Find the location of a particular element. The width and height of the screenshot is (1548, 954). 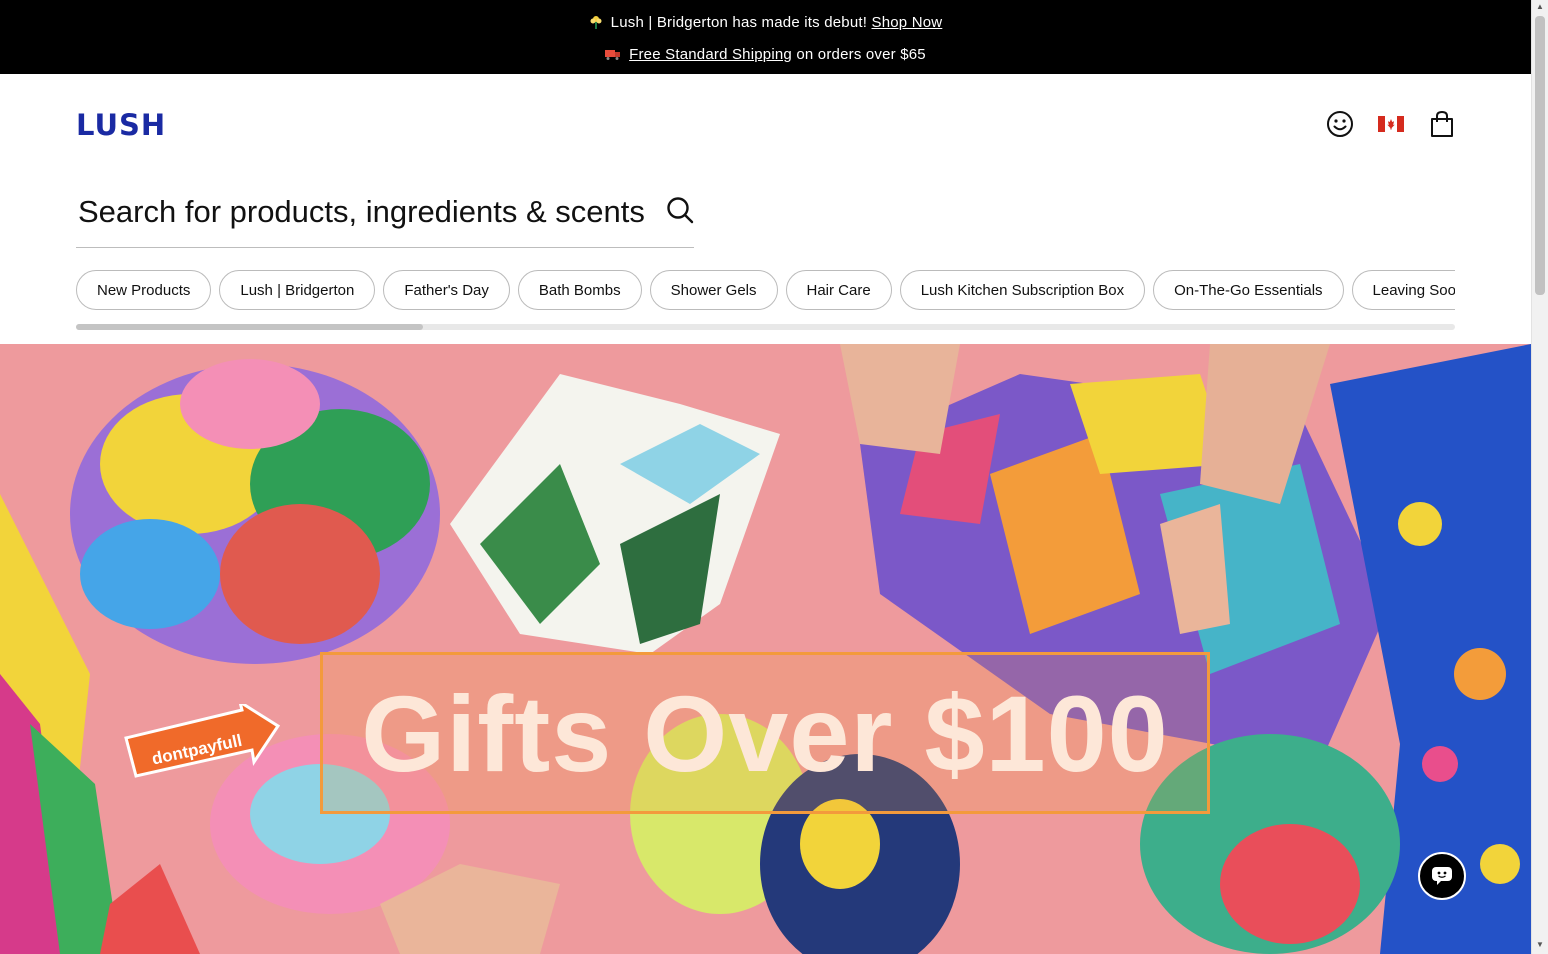

chips-scrollbar is located at coordinates (765, 327).